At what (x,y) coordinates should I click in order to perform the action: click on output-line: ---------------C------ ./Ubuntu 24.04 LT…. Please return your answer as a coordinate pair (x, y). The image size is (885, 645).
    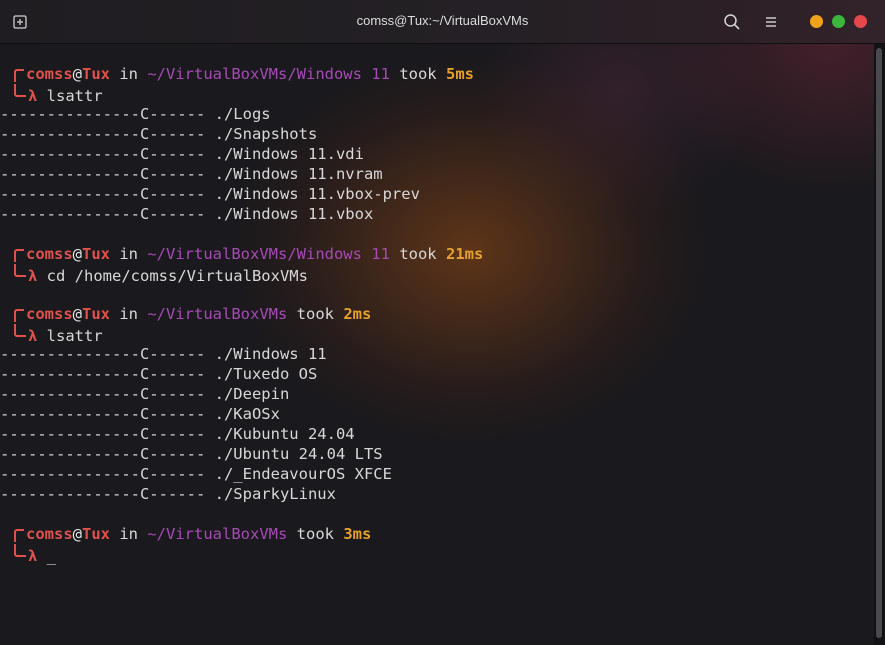
    Looking at the image, I should click on (191, 454).